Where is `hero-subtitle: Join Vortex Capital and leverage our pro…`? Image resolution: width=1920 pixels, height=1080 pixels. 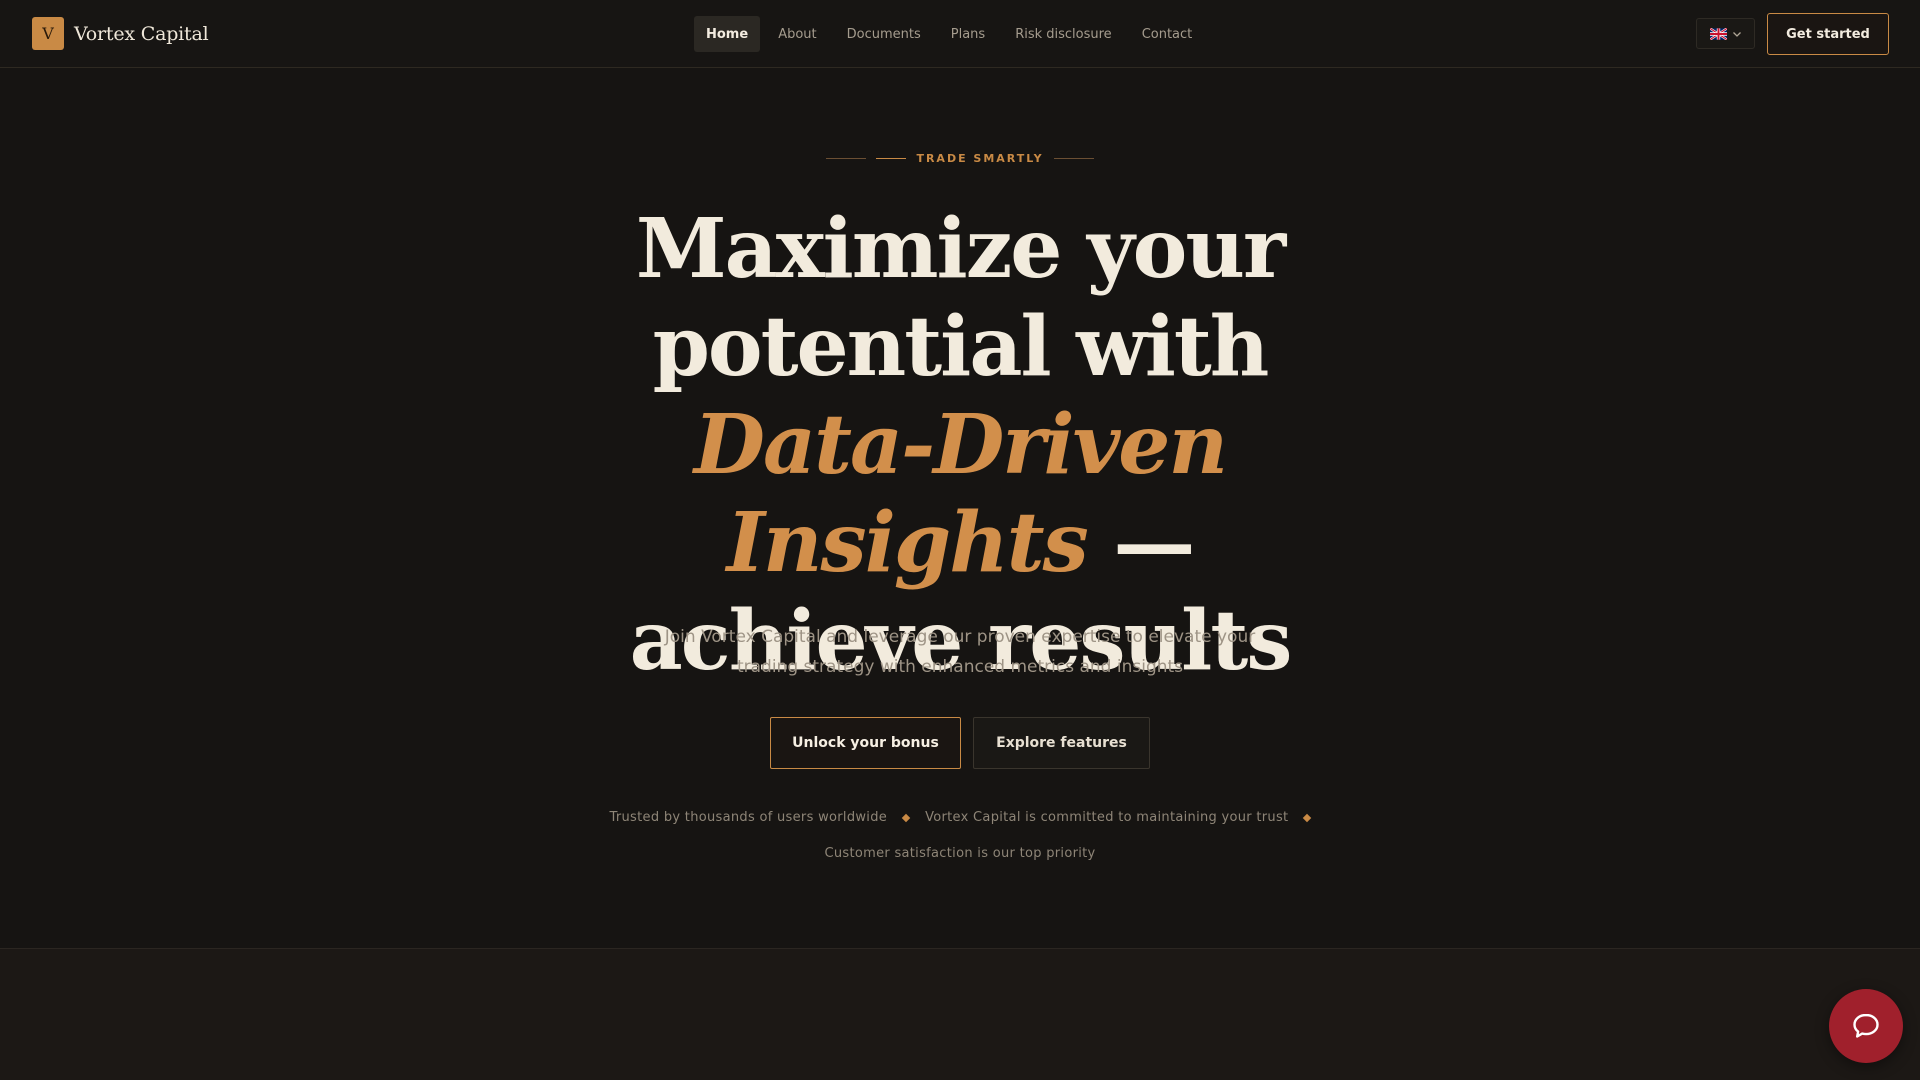
hero-subtitle: Join Vortex Capital and leverage our pro… is located at coordinates (960, 652).